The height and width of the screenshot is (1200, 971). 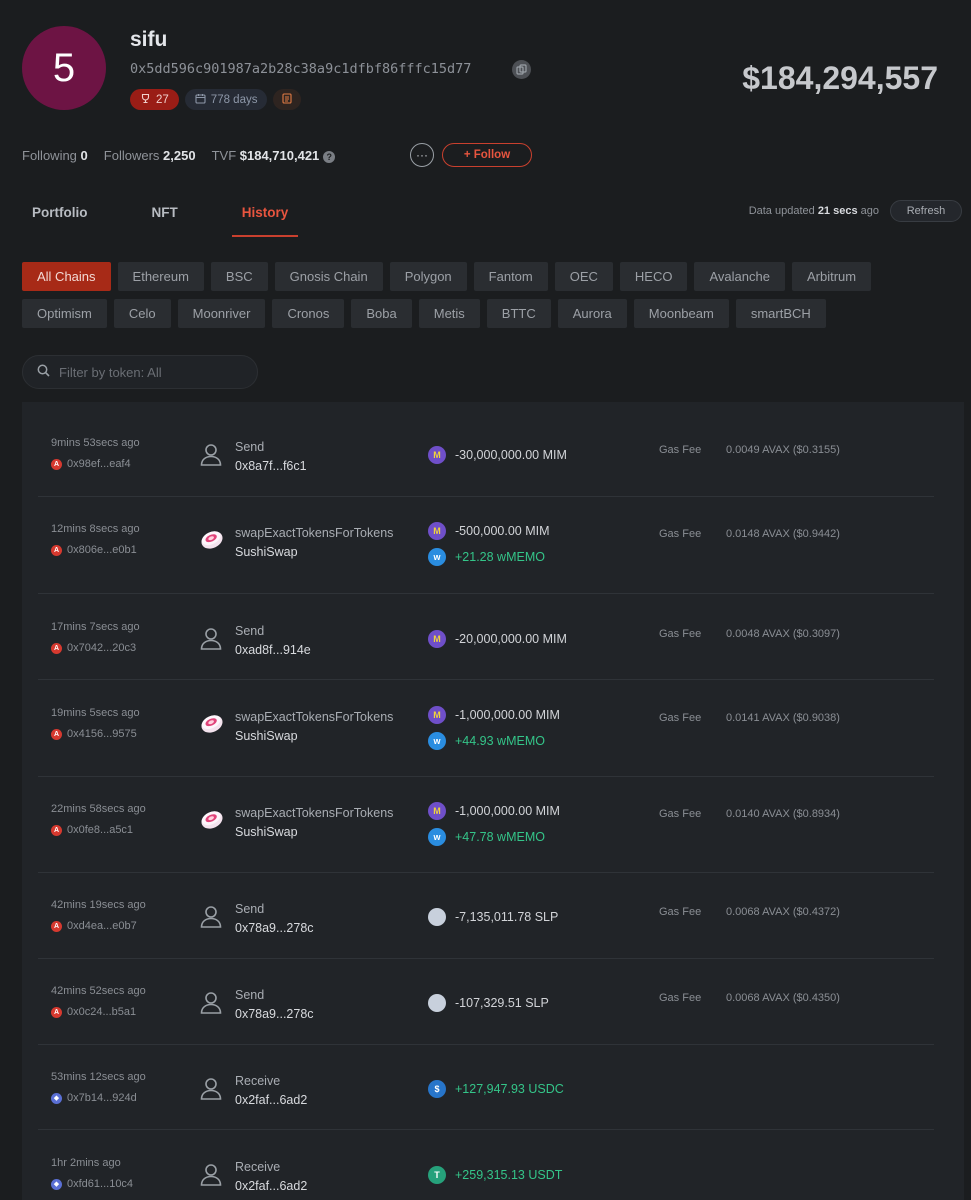 What do you see at coordinates (100, 830) in the screenshot?
I see `tx-hash: 0x0fe8...a5c1` at bounding box center [100, 830].